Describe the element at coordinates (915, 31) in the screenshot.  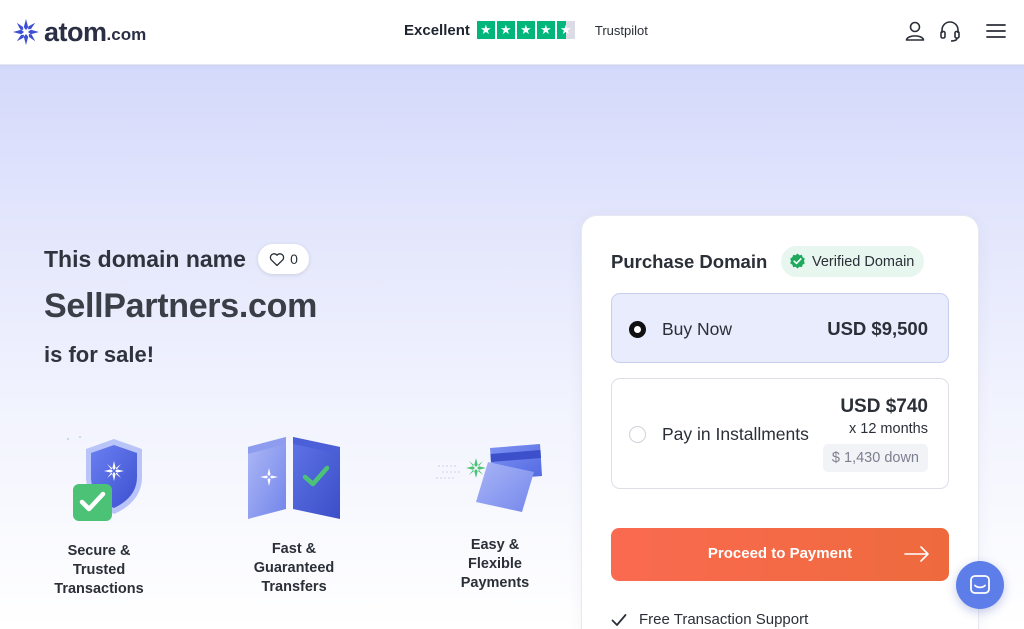
I see `user-icon` at that location.